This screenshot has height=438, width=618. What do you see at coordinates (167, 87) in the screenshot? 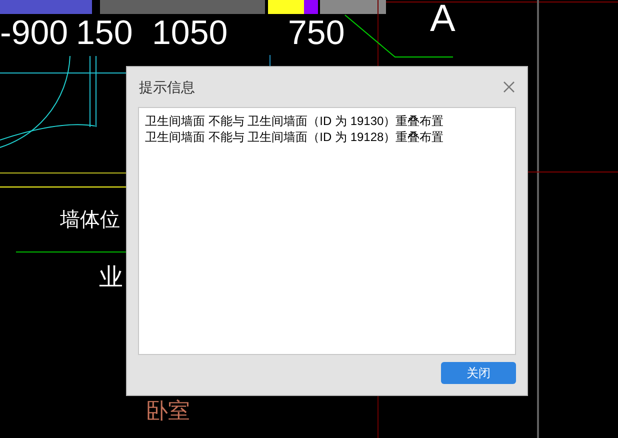
I see `dialog-title: 提示信息` at bounding box center [167, 87].